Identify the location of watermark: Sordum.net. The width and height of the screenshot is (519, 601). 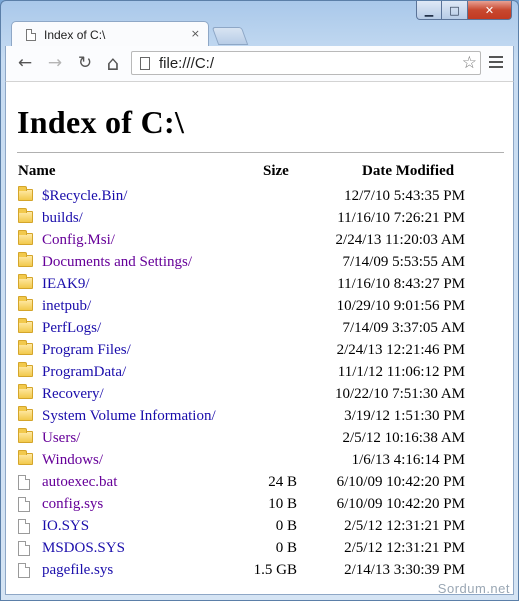
(473, 588).